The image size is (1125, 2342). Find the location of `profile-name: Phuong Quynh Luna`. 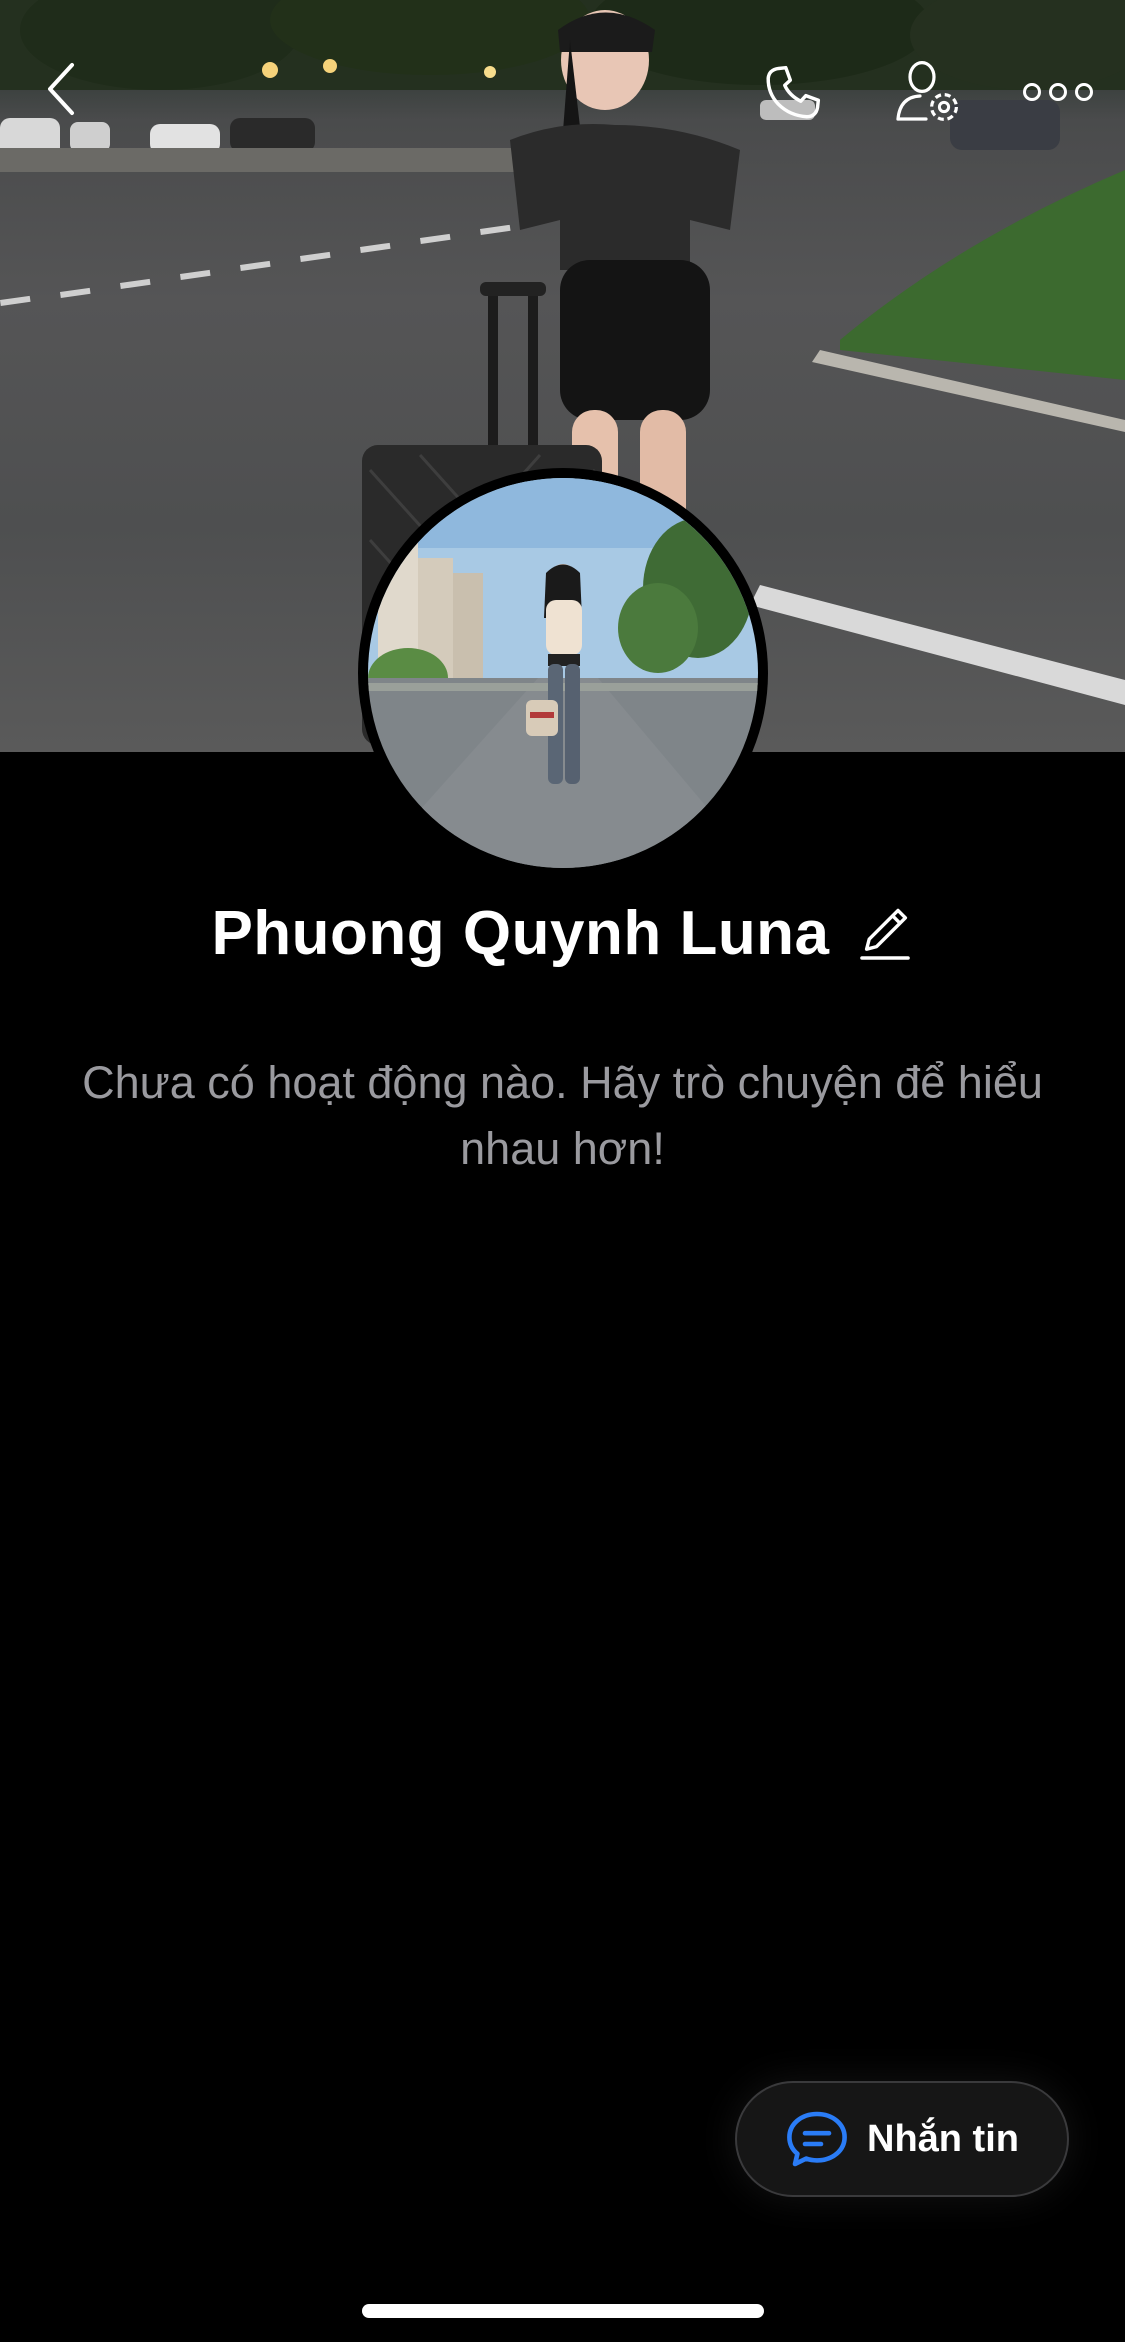

profile-name: Phuong Quynh Luna is located at coordinates (520, 933).